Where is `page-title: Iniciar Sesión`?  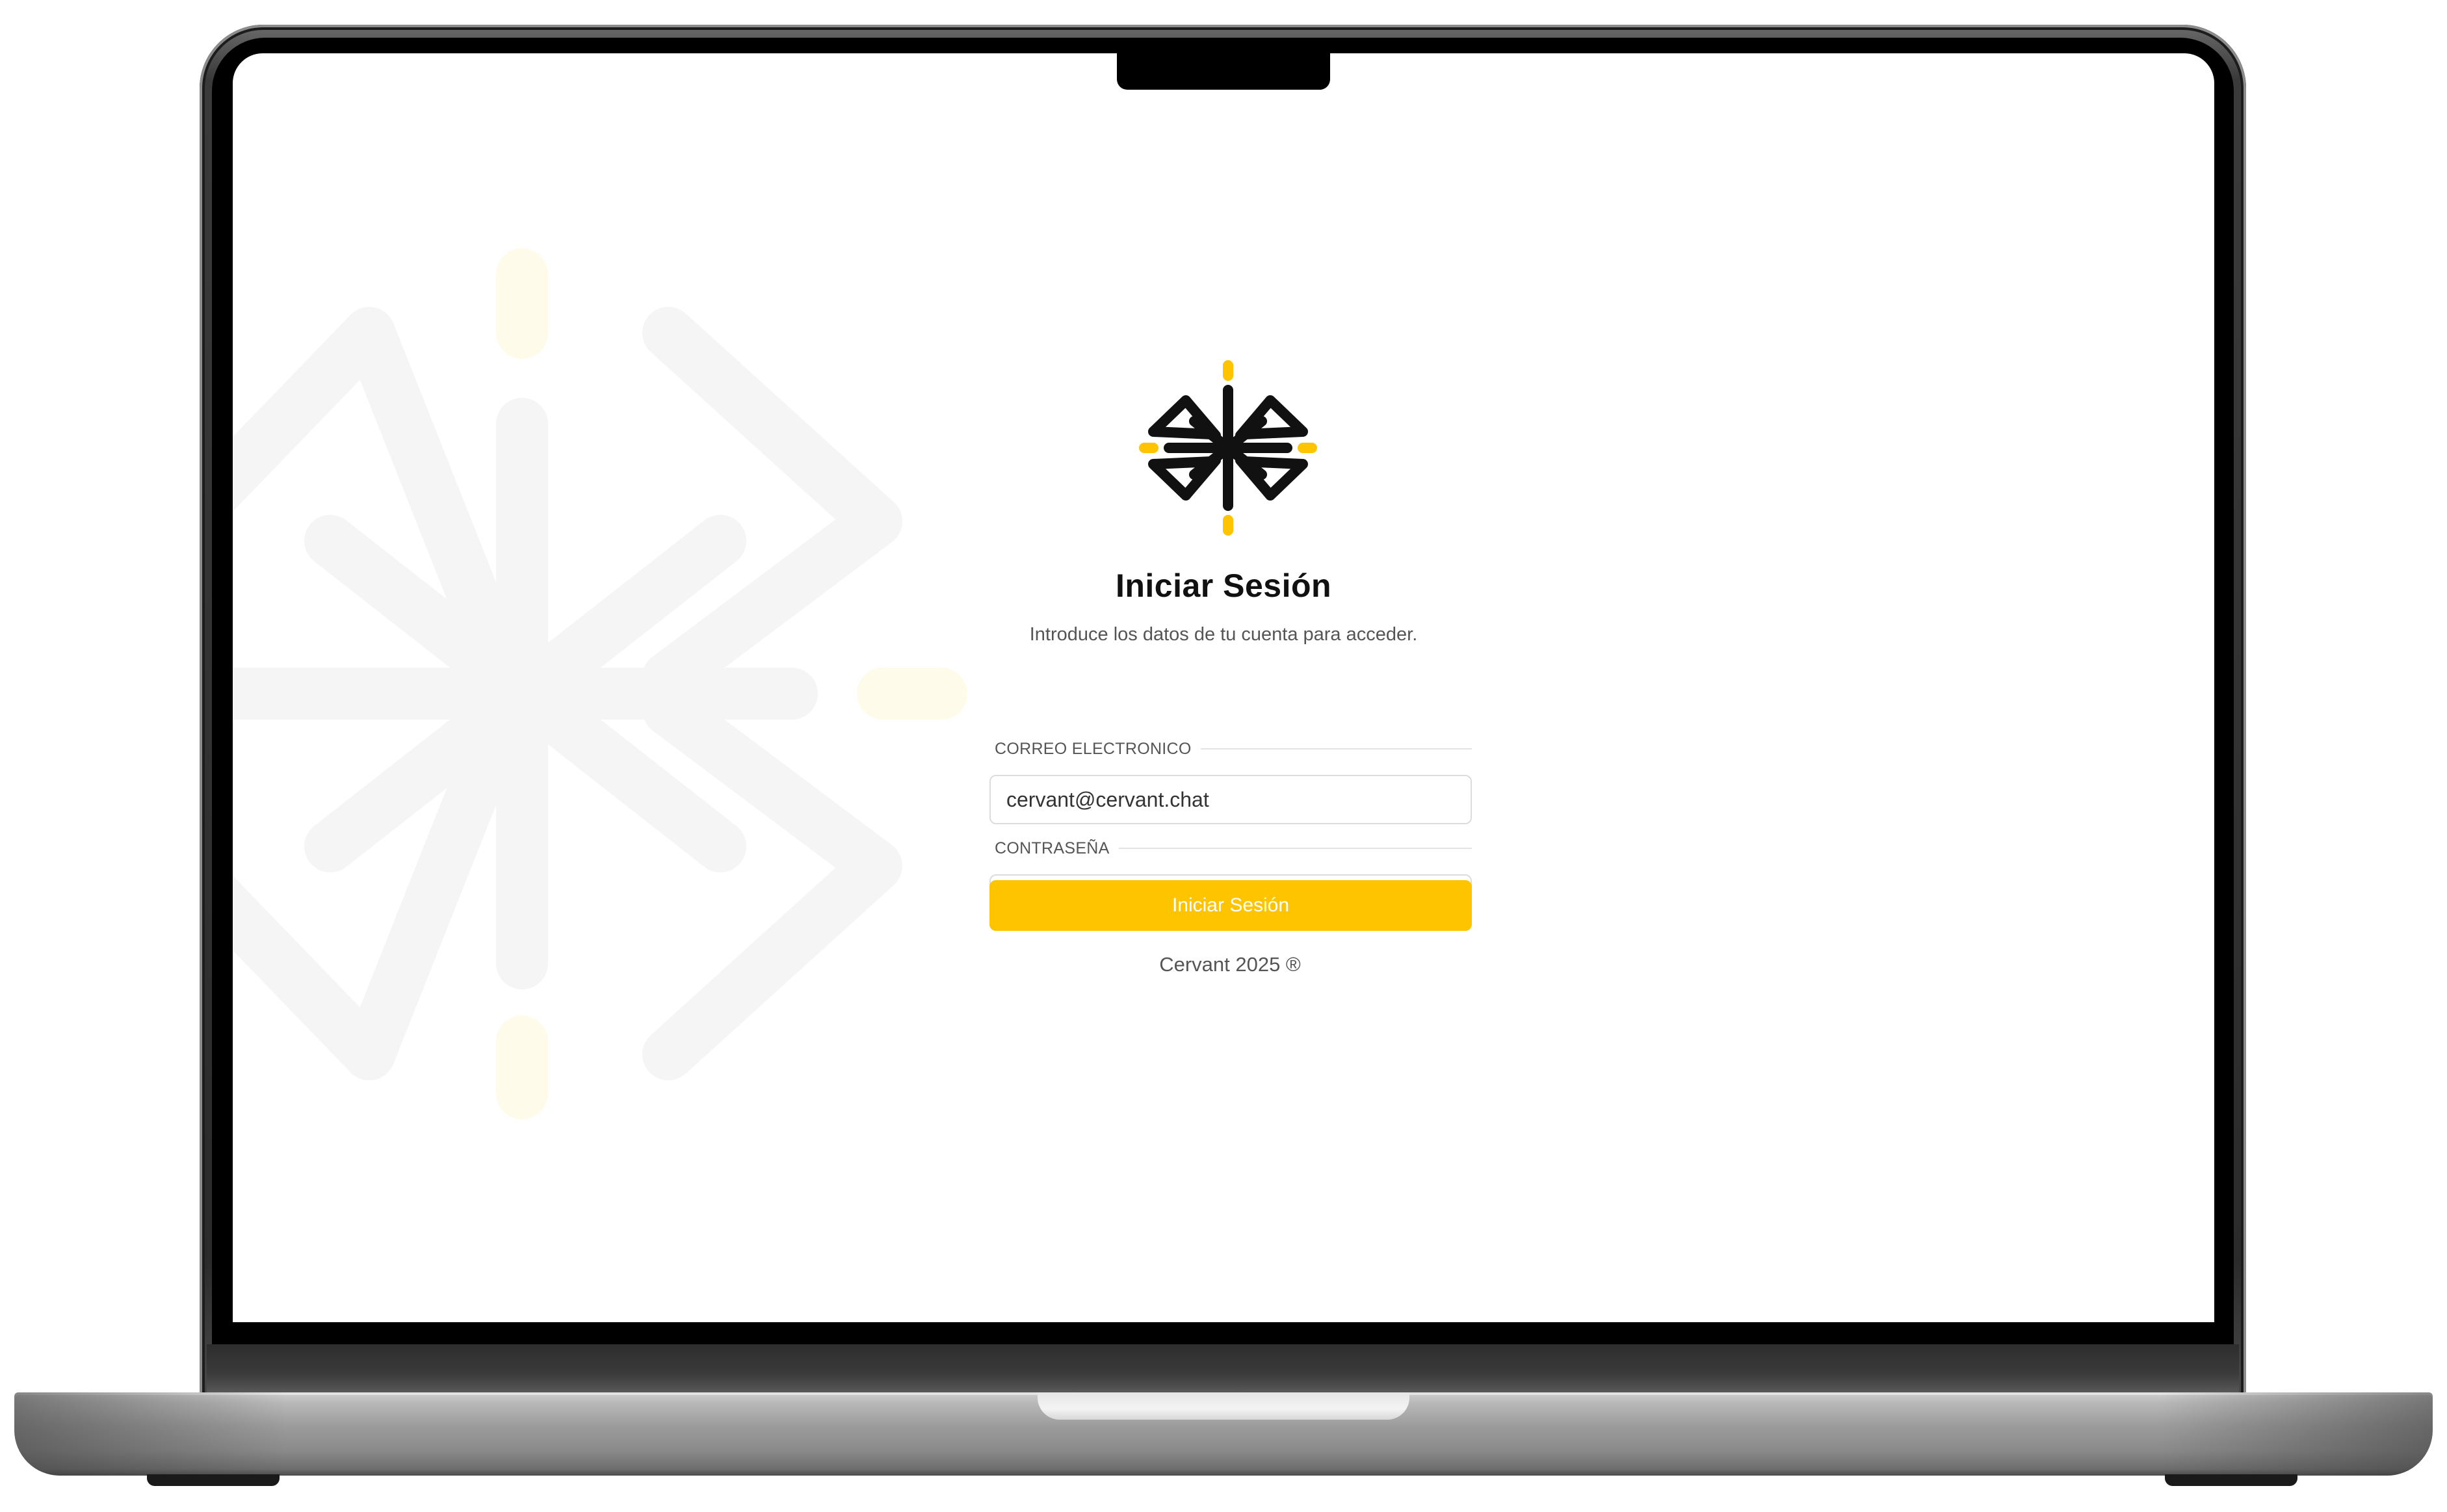 page-title: Iniciar Sesión is located at coordinates (1223, 585).